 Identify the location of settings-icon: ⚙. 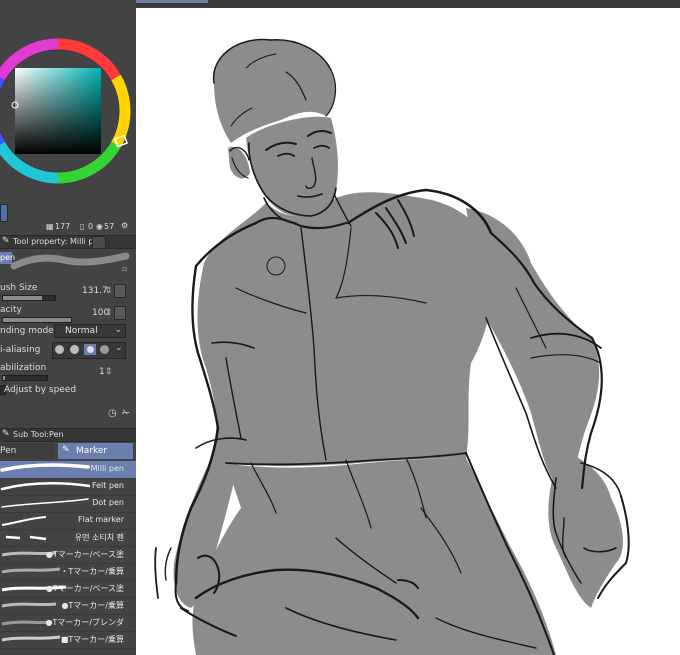
(124, 225).